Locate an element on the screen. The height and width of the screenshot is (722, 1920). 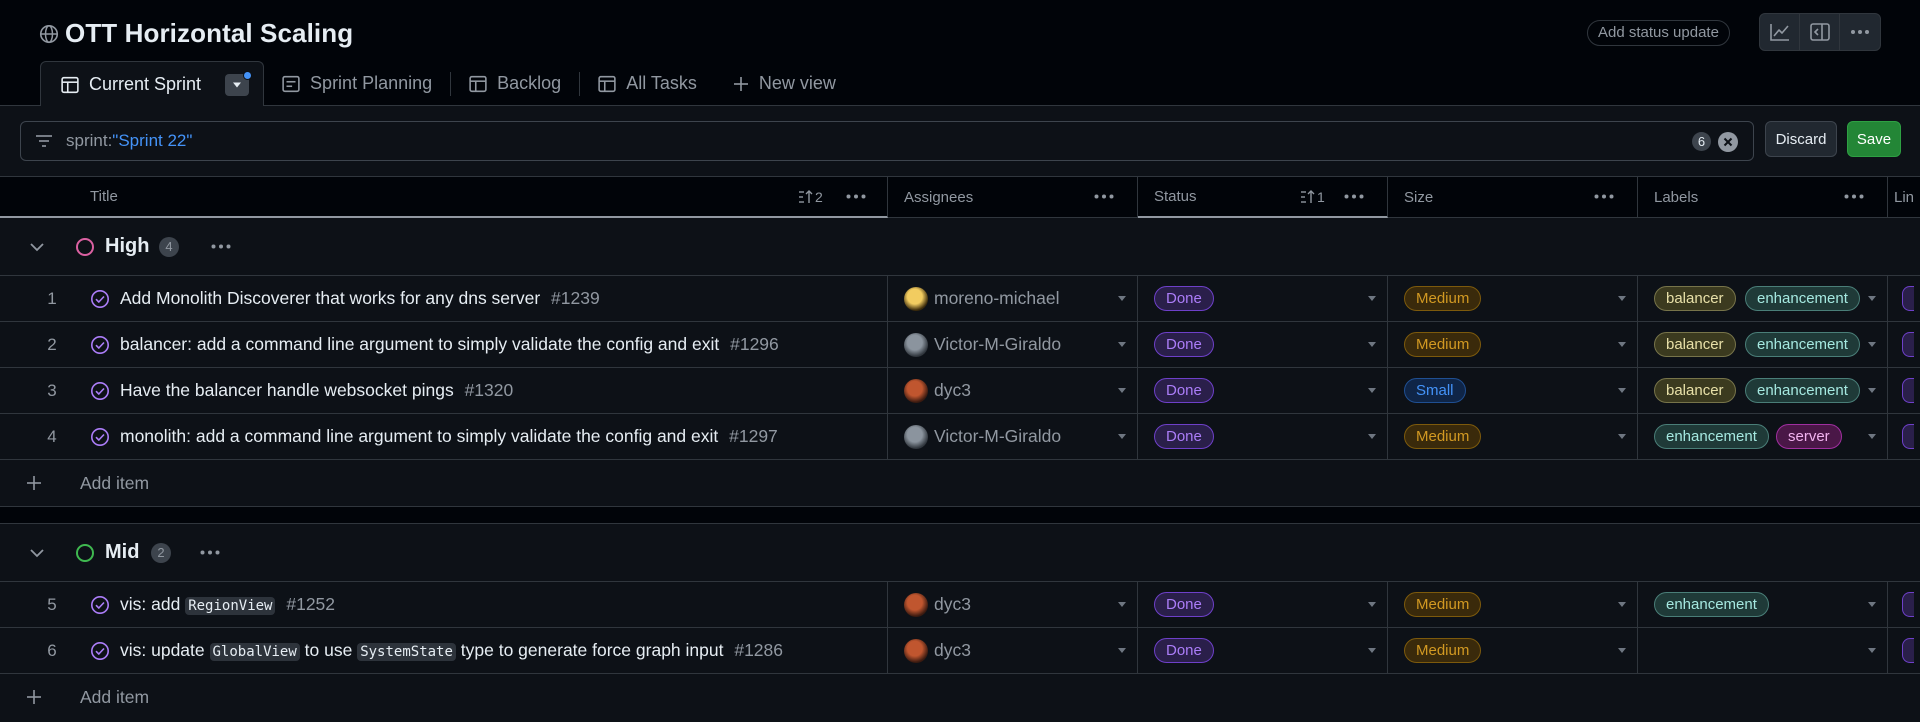
column-header-linked: Lin is located at coordinates (1904, 197).